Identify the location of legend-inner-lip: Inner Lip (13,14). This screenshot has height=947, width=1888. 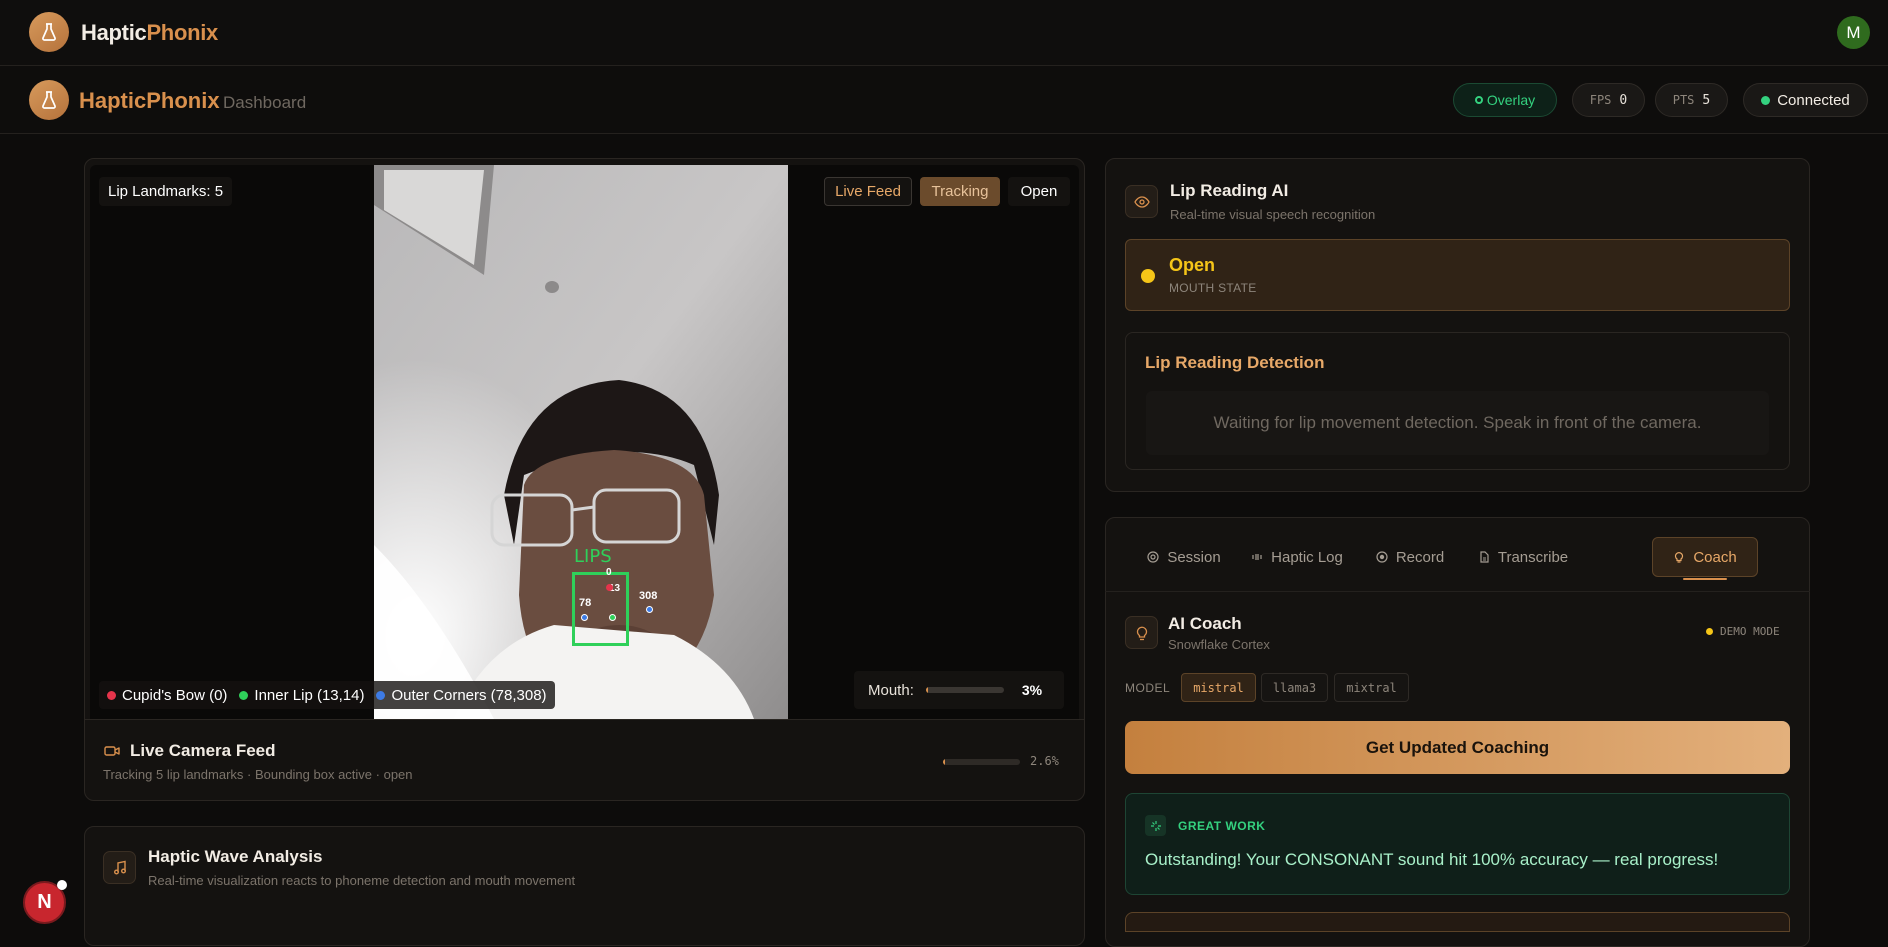
(301, 695).